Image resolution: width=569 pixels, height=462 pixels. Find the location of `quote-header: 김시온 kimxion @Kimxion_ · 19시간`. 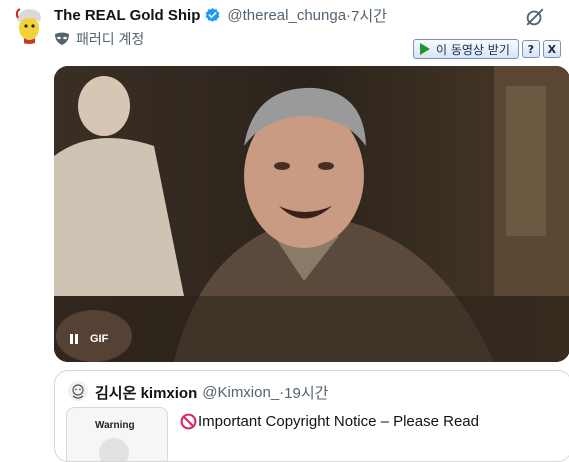

quote-header: 김시온 kimxion @Kimxion_ · 19시간 is located at coordinates (211, 392).